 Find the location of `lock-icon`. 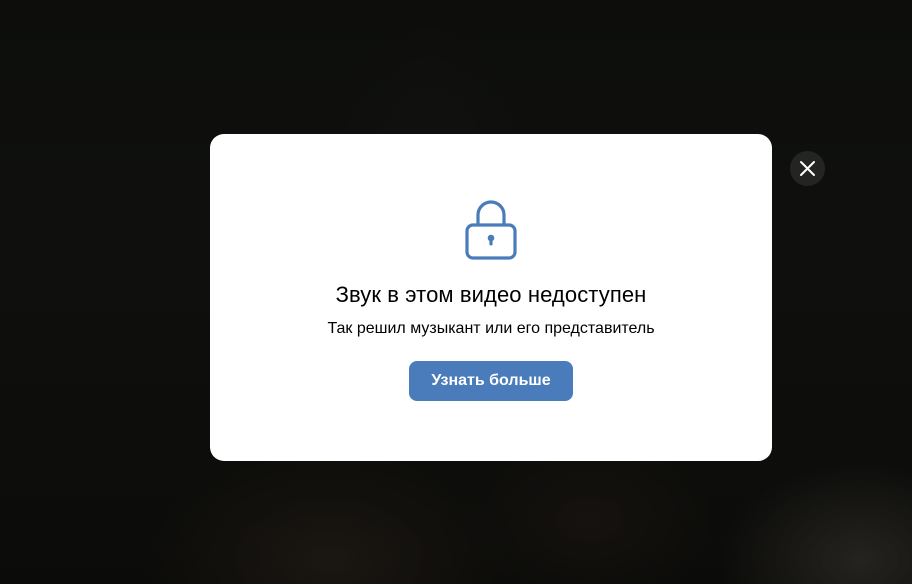

lock-icon is located at coordinates (491, 229).